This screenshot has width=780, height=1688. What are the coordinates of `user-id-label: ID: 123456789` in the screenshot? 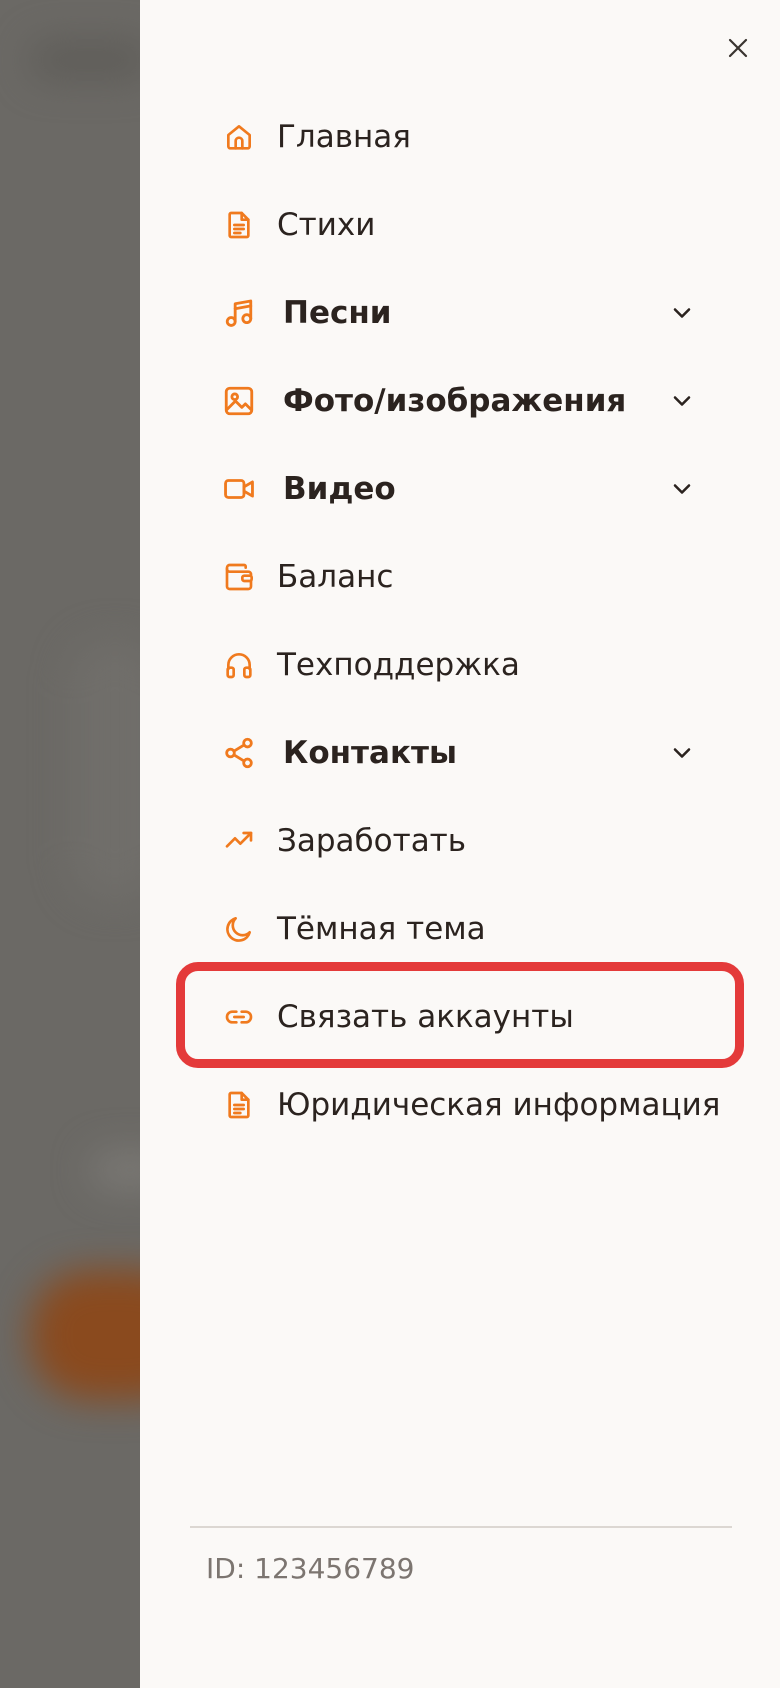 It's located at (310, 1568).